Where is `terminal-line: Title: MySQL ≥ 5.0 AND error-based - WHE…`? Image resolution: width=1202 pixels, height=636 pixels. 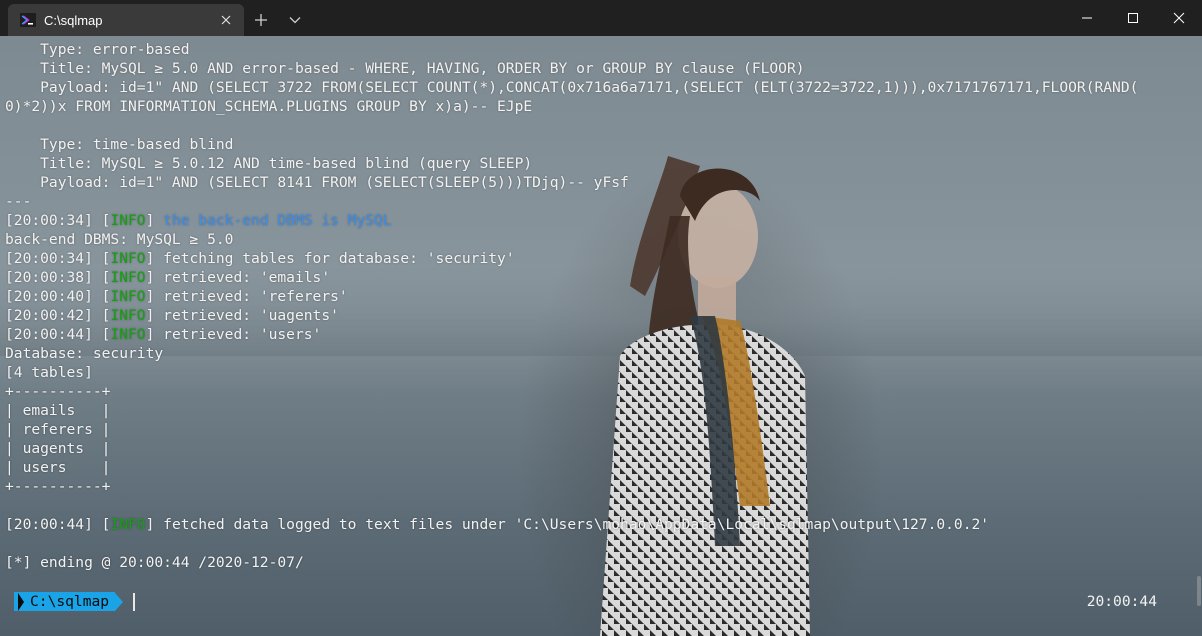
terminal-line: Title: MySQL ≥ 5.0 AND error-based - WHE… is located at coordinates (600, 68).